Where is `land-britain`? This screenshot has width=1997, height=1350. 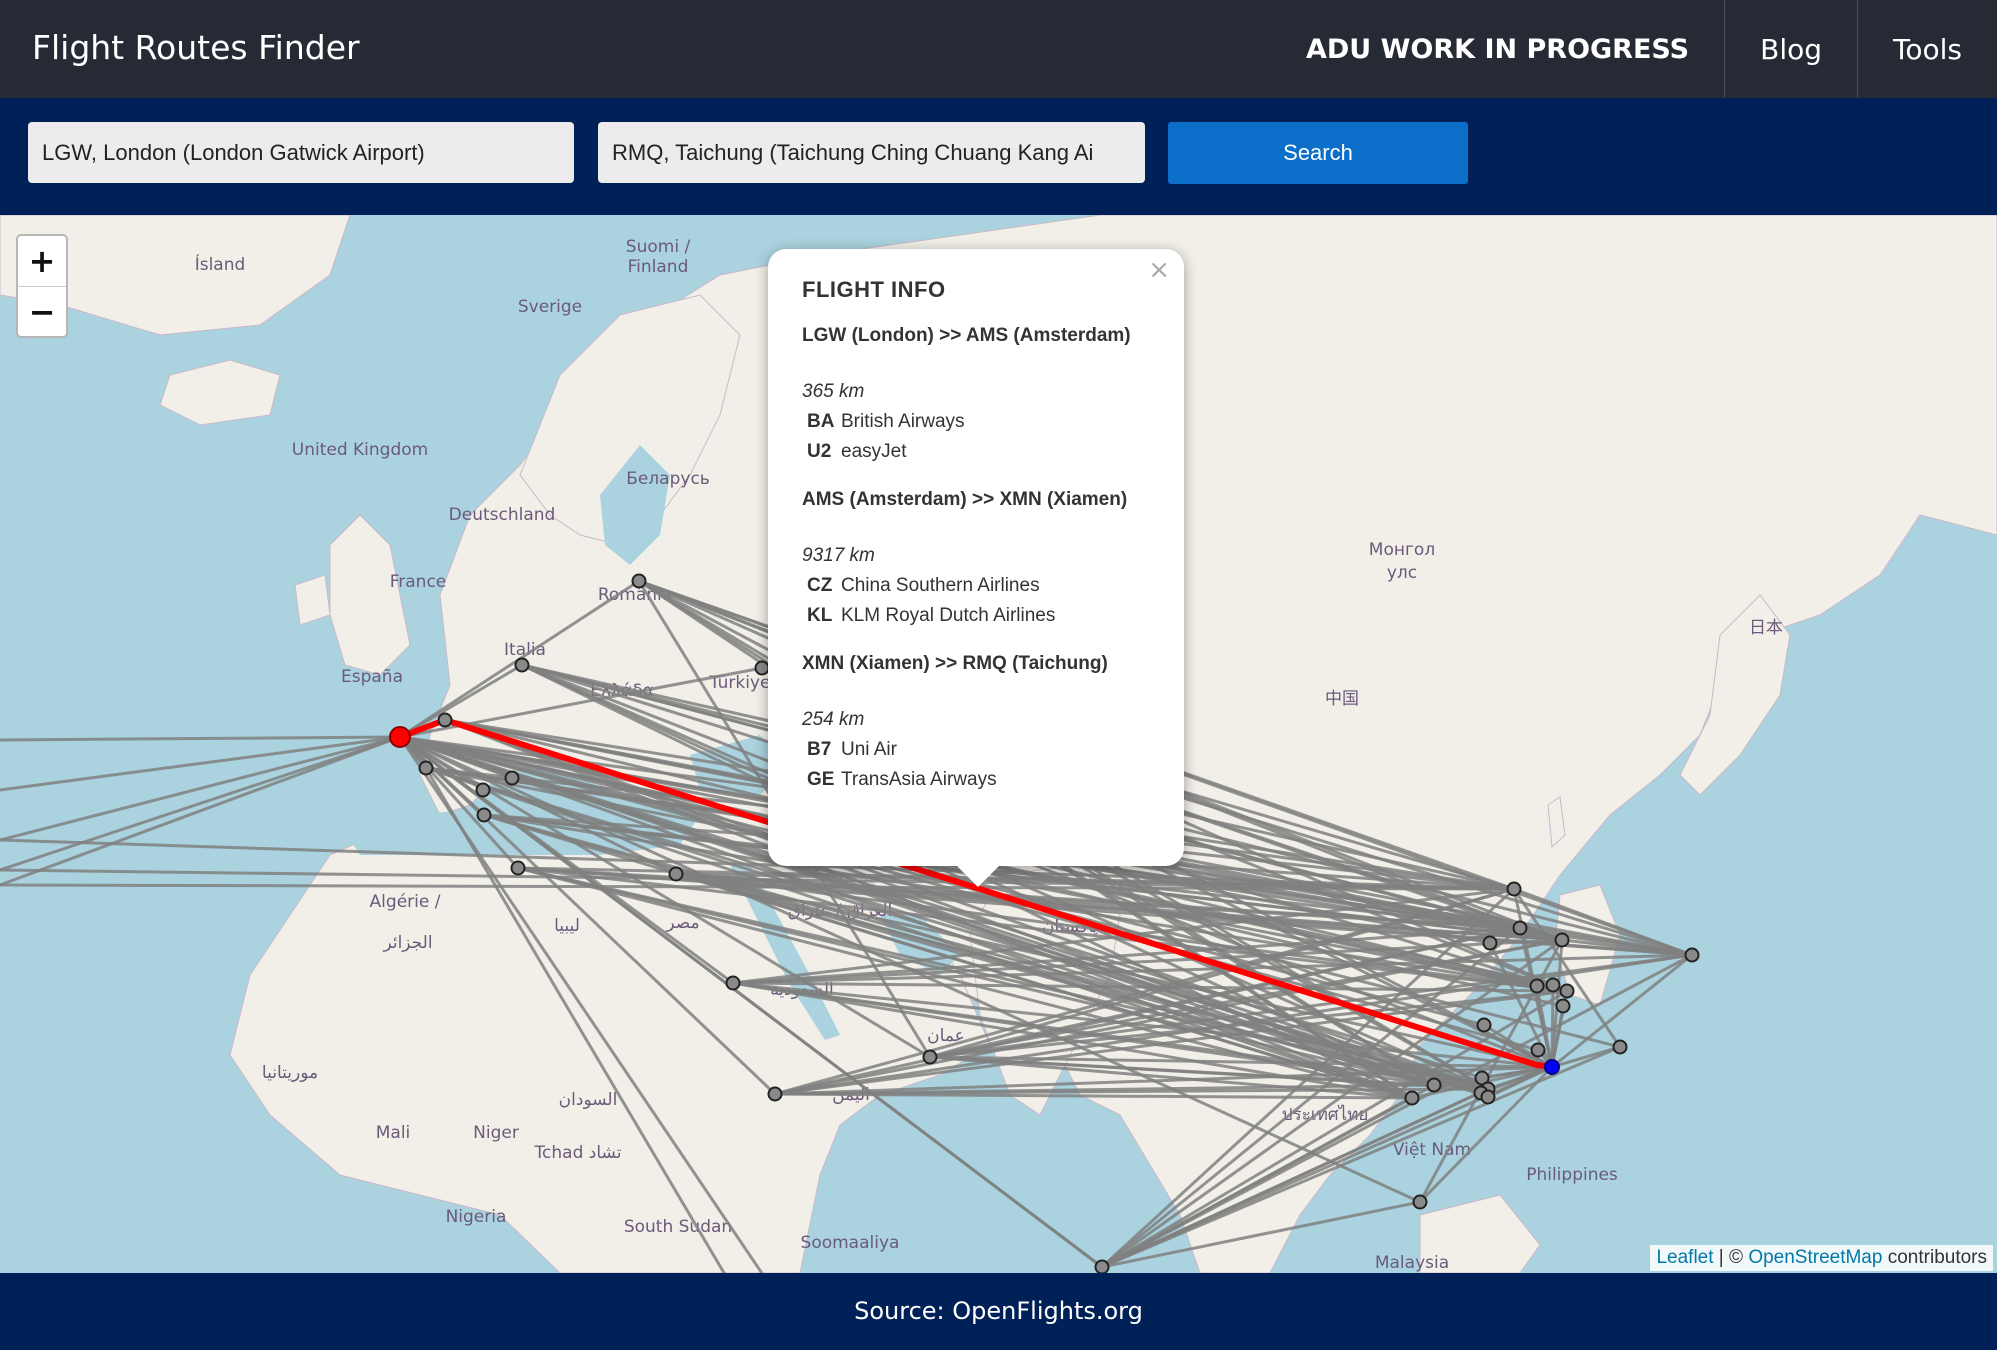 land-britain is located at coordinates (370, 595).